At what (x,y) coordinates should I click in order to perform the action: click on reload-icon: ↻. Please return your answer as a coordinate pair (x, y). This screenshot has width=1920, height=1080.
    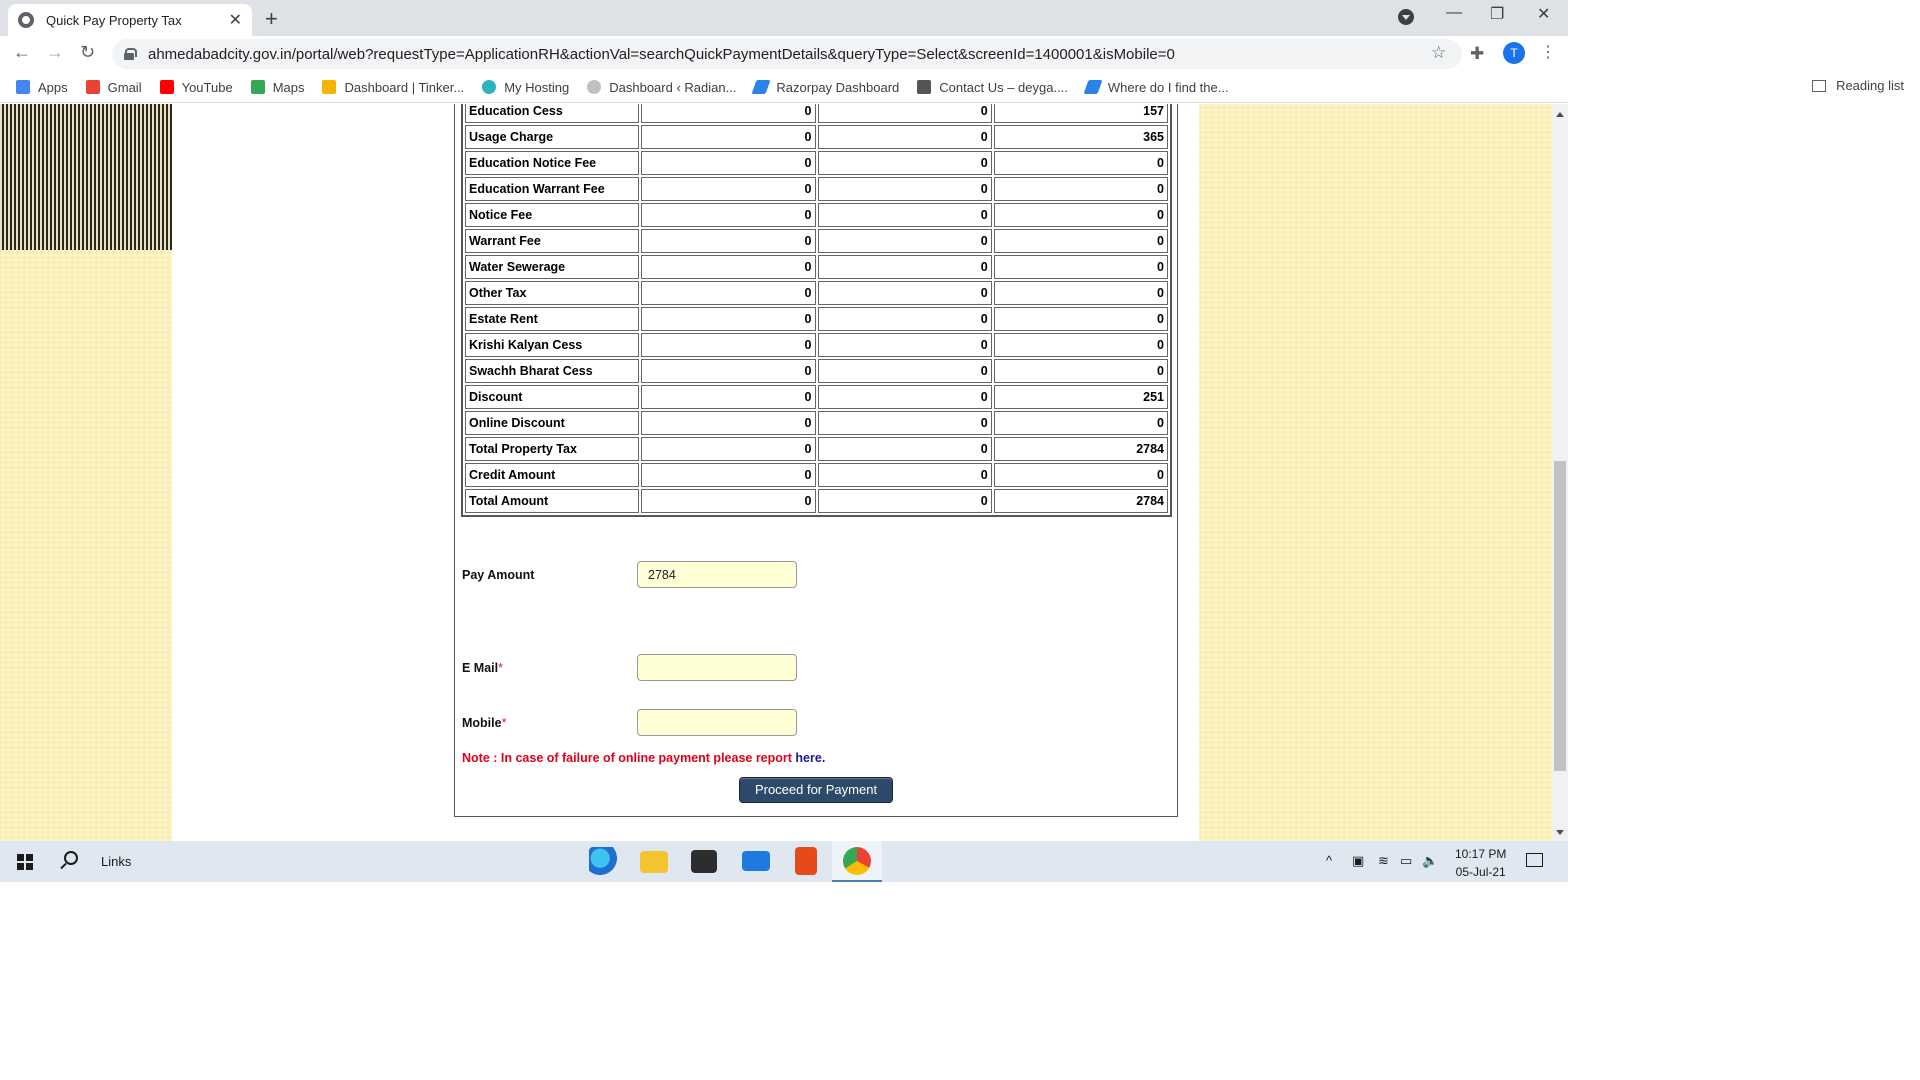
    Looking at the image, I should click on (87, 52).